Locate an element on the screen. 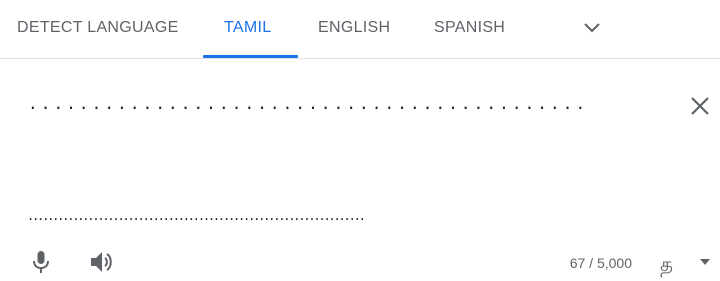 The image size is (720, 281). voice-input-button is located at coordinates (41, 262).